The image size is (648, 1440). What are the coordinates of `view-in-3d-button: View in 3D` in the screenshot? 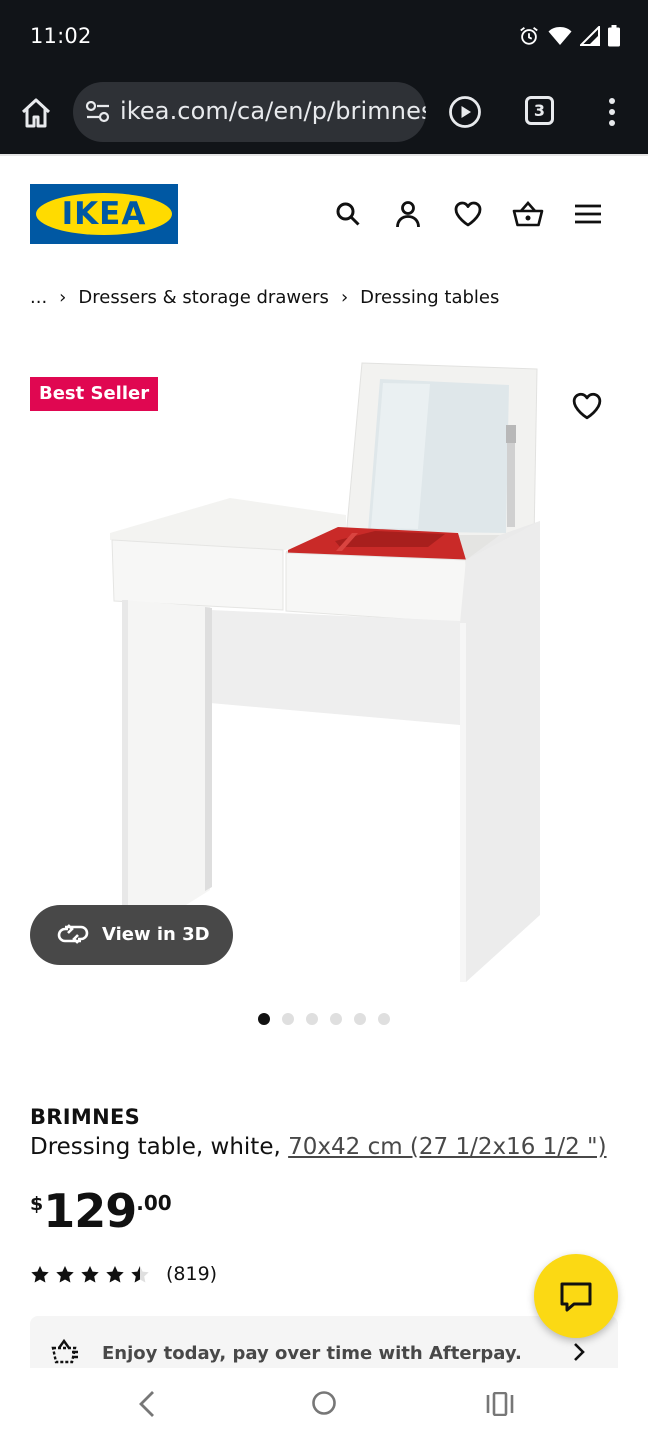 It's located at (131, 935).